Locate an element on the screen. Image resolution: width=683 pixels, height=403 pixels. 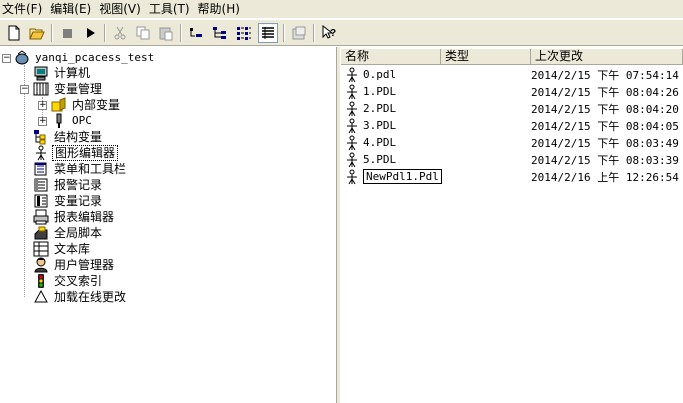
menu-tools: 工具(T) is located at coordinates (171, 9).